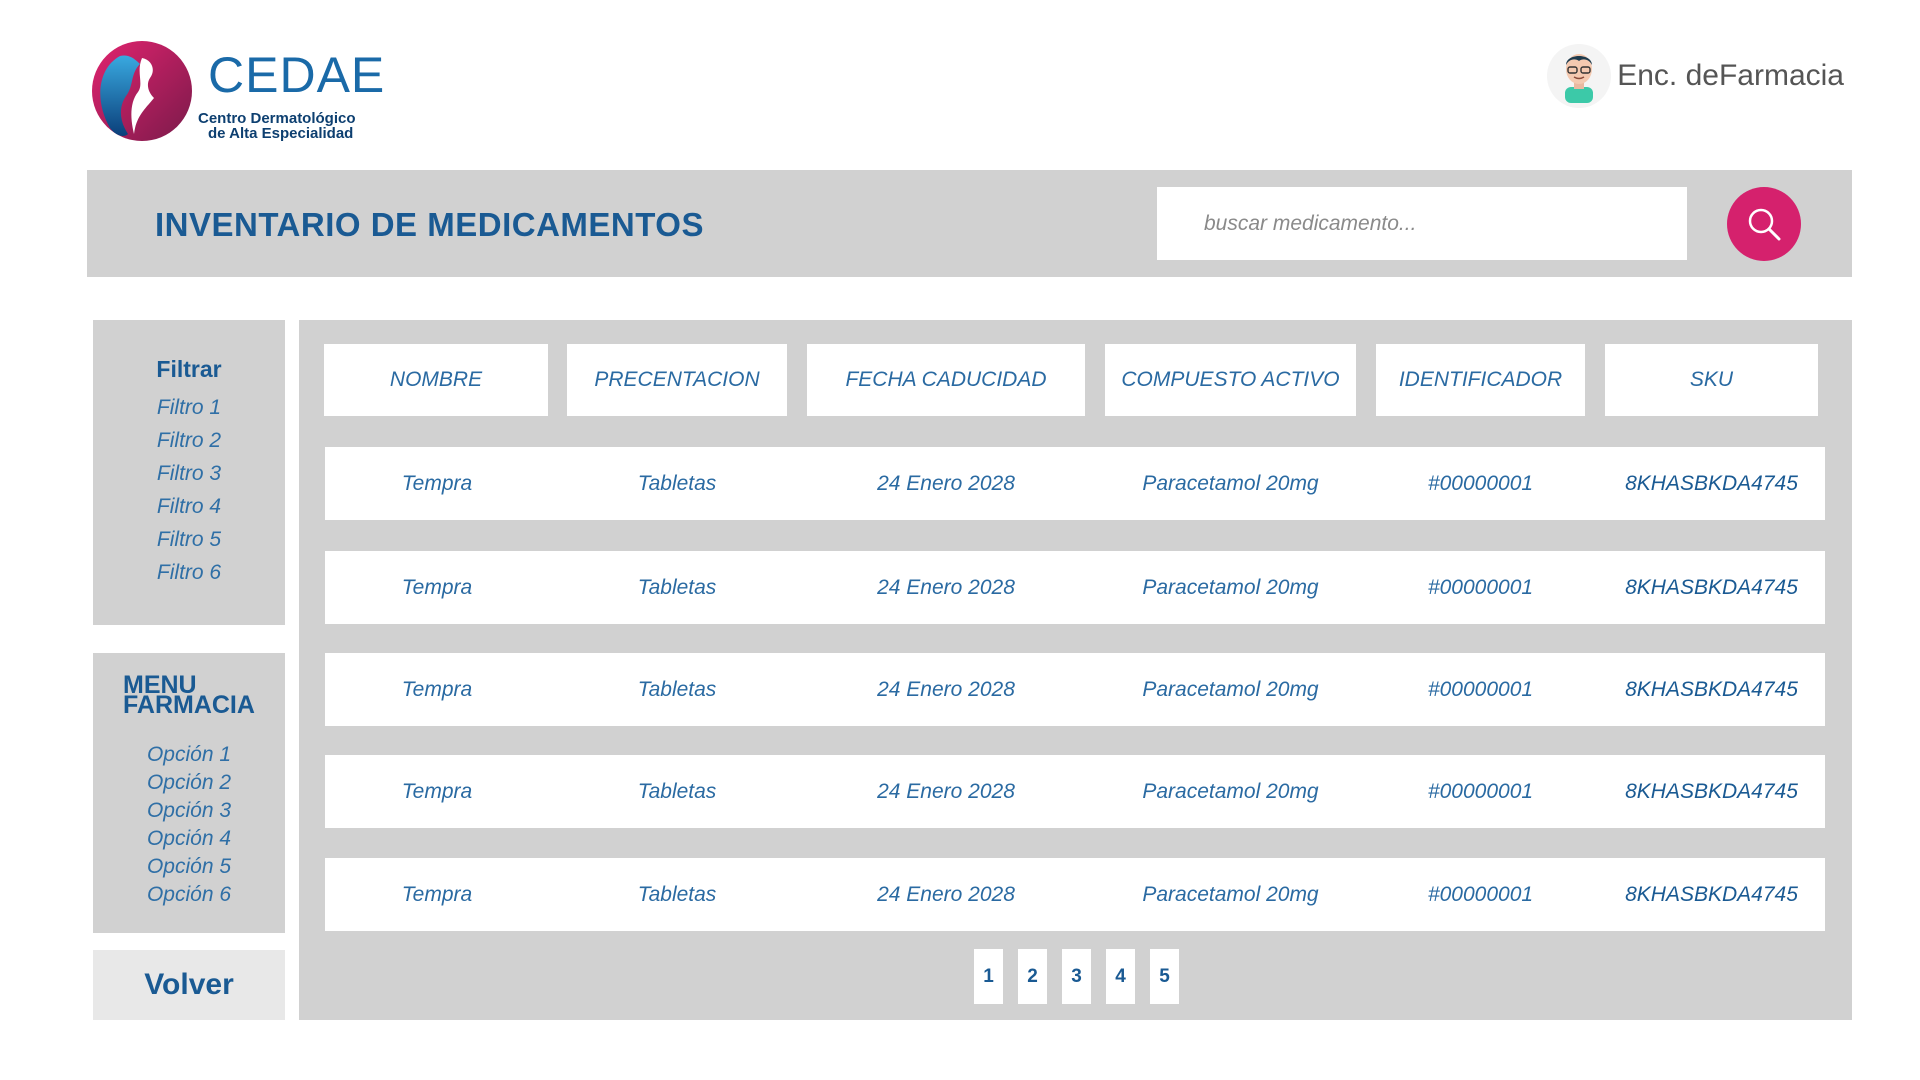 The width and height of the screenshot is (1920, 1080). What do you see at coordinates (189, 440) in the screenshot?
I see `filter-item-2: Filtro 2` at bounding box center [189, 440].